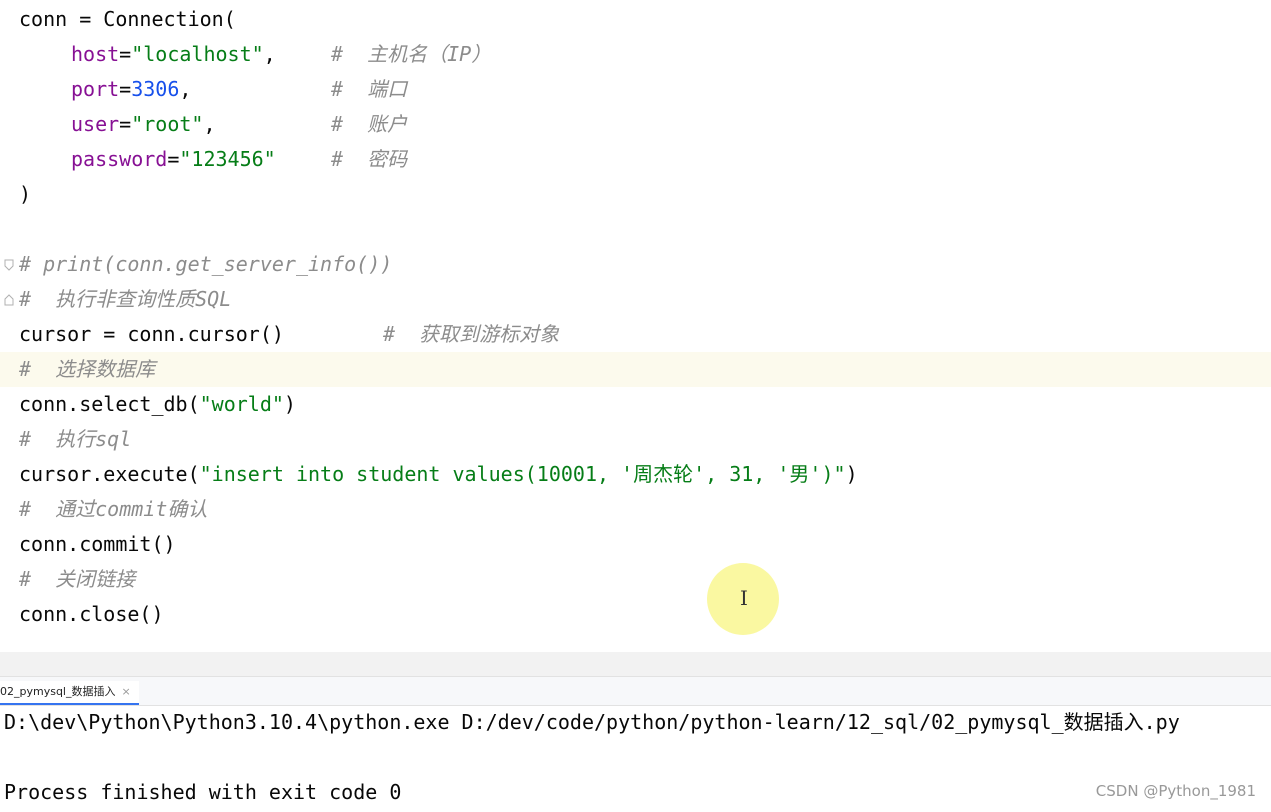 The width and height of the screenshot is (1271, 812). I want to click on run-tool-window-header: 02_pymysql_数据插入 ×, so click(635, 691).